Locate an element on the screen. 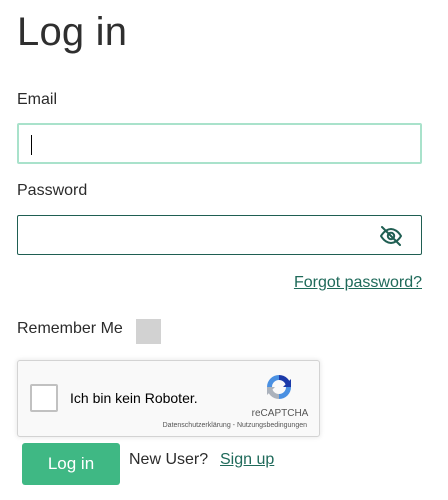  remember-me-checkbox is located at coordinates (148, 331).